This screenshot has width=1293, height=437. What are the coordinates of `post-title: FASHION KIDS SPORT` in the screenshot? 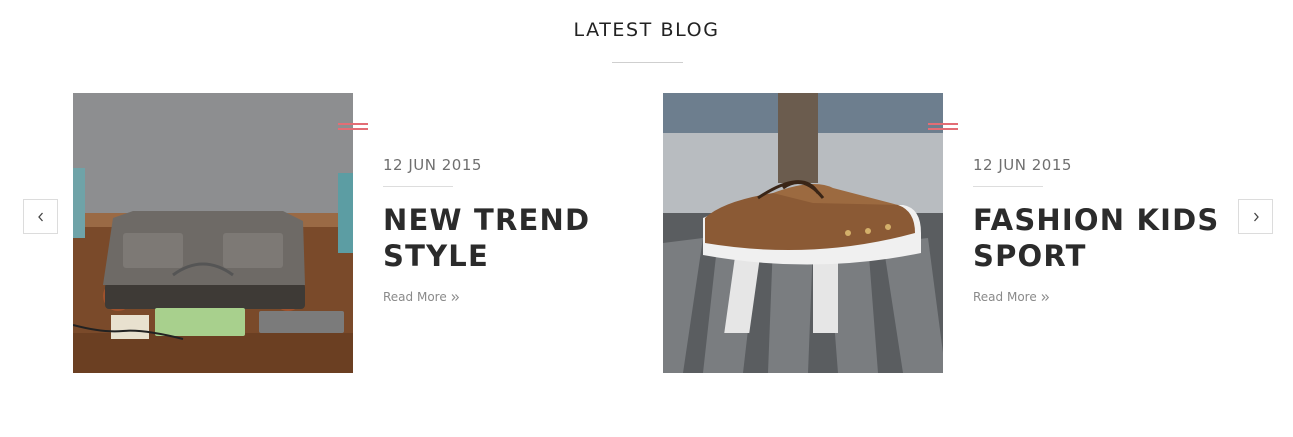 It's located at (1108, 238).